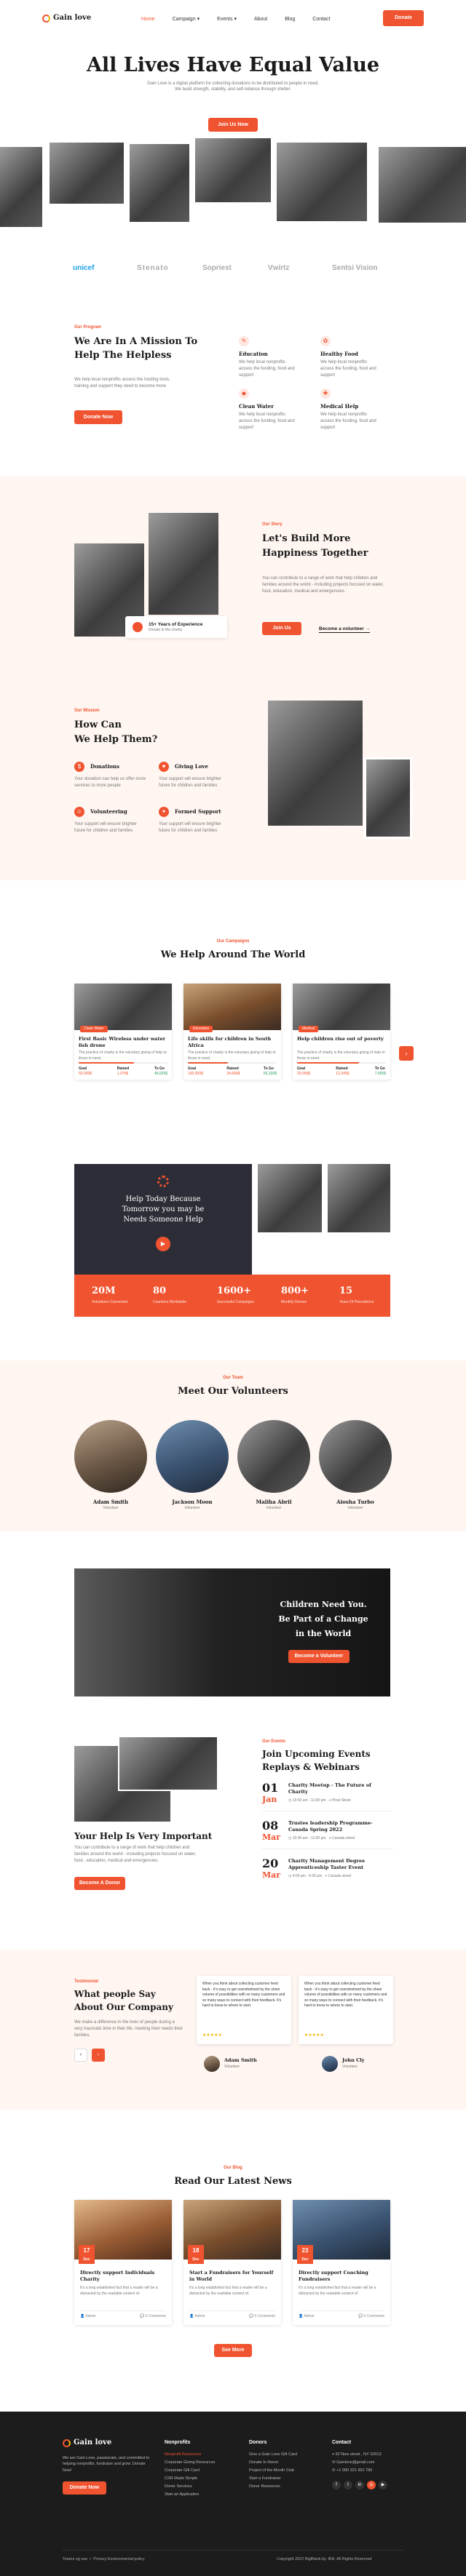  What do you see at coordinates (227, 19) in the screenshot?
I see `nav-events: Events ▾` at bounding box center [227, 19].